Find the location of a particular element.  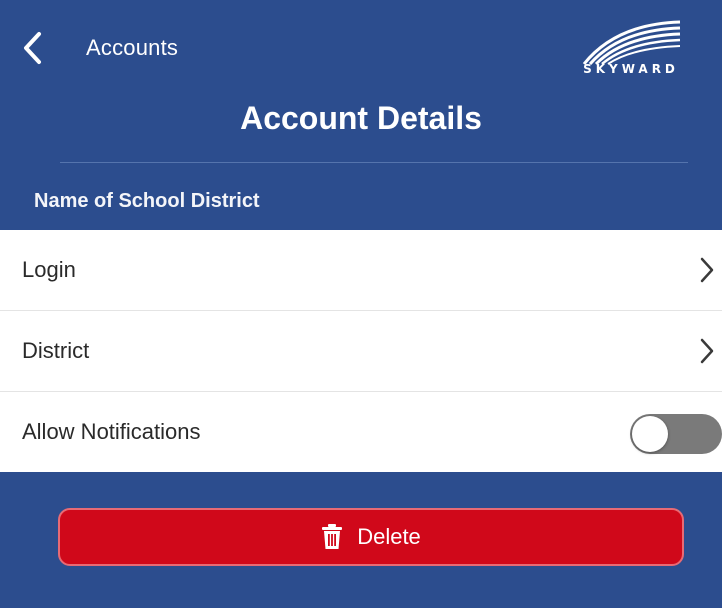

page-title: Account Details is located at coordinates (361, 118).